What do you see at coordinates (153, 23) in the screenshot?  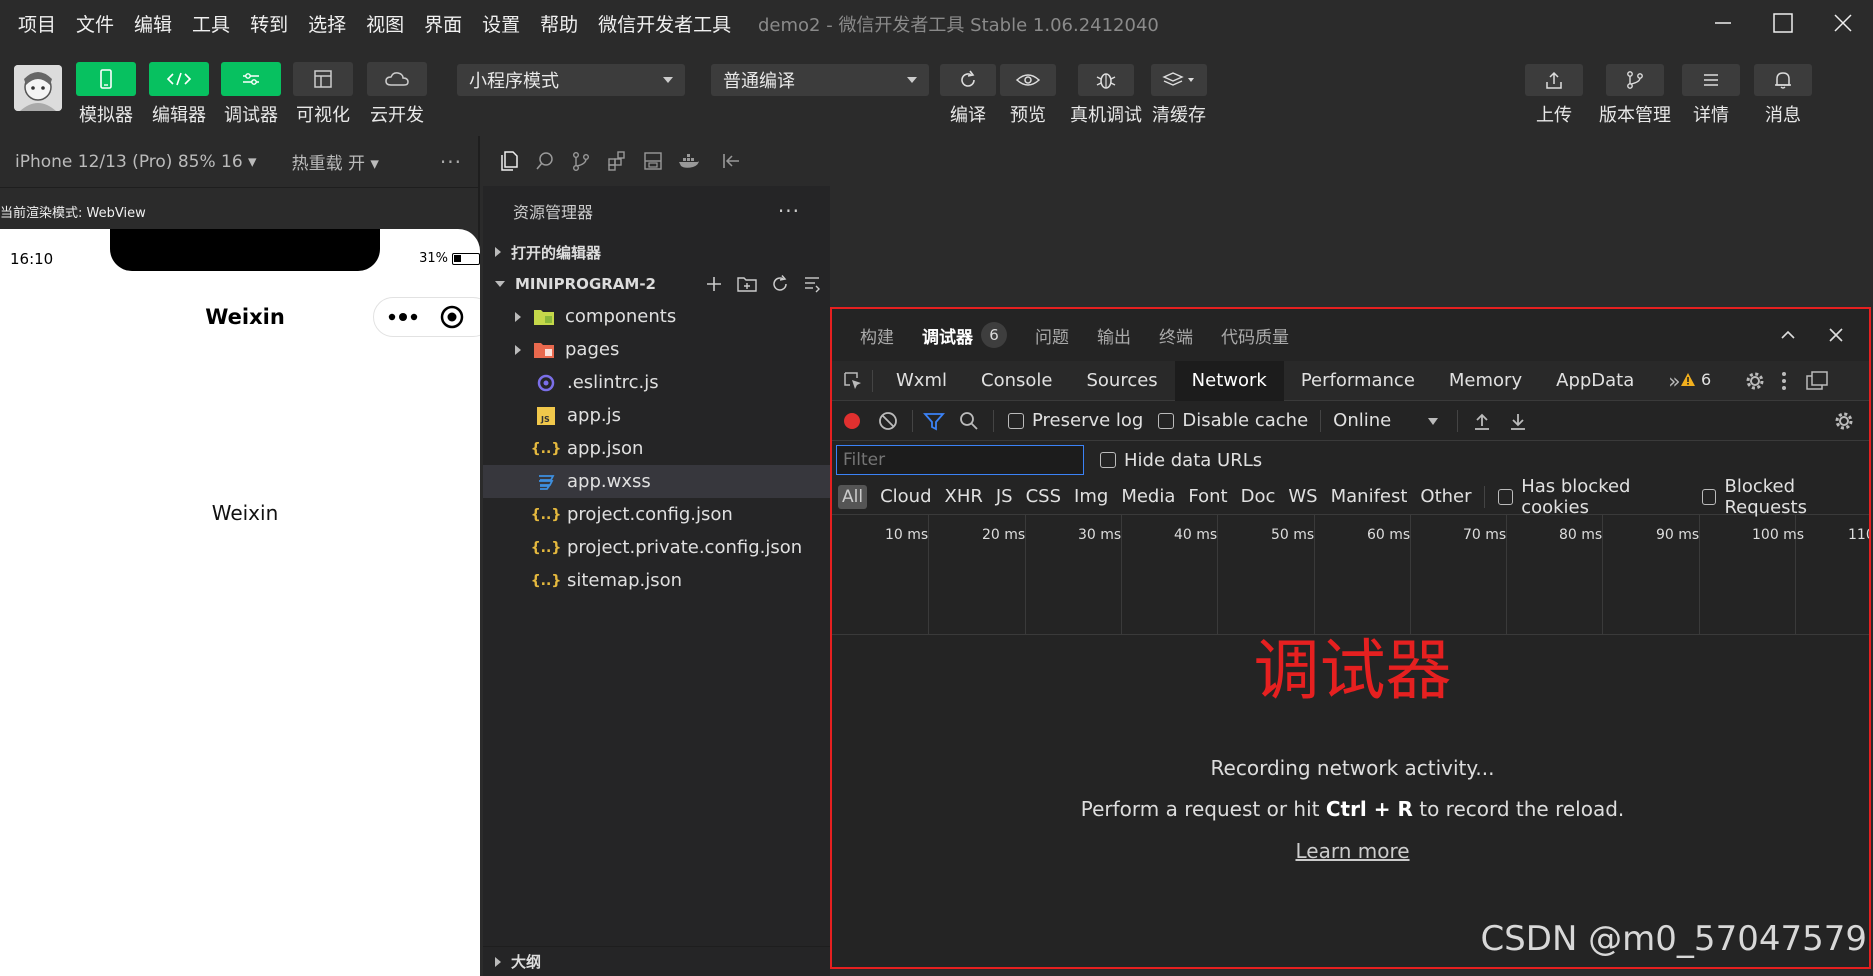 I see `menu-edit: 编辑` at bounding box center [153, 23].